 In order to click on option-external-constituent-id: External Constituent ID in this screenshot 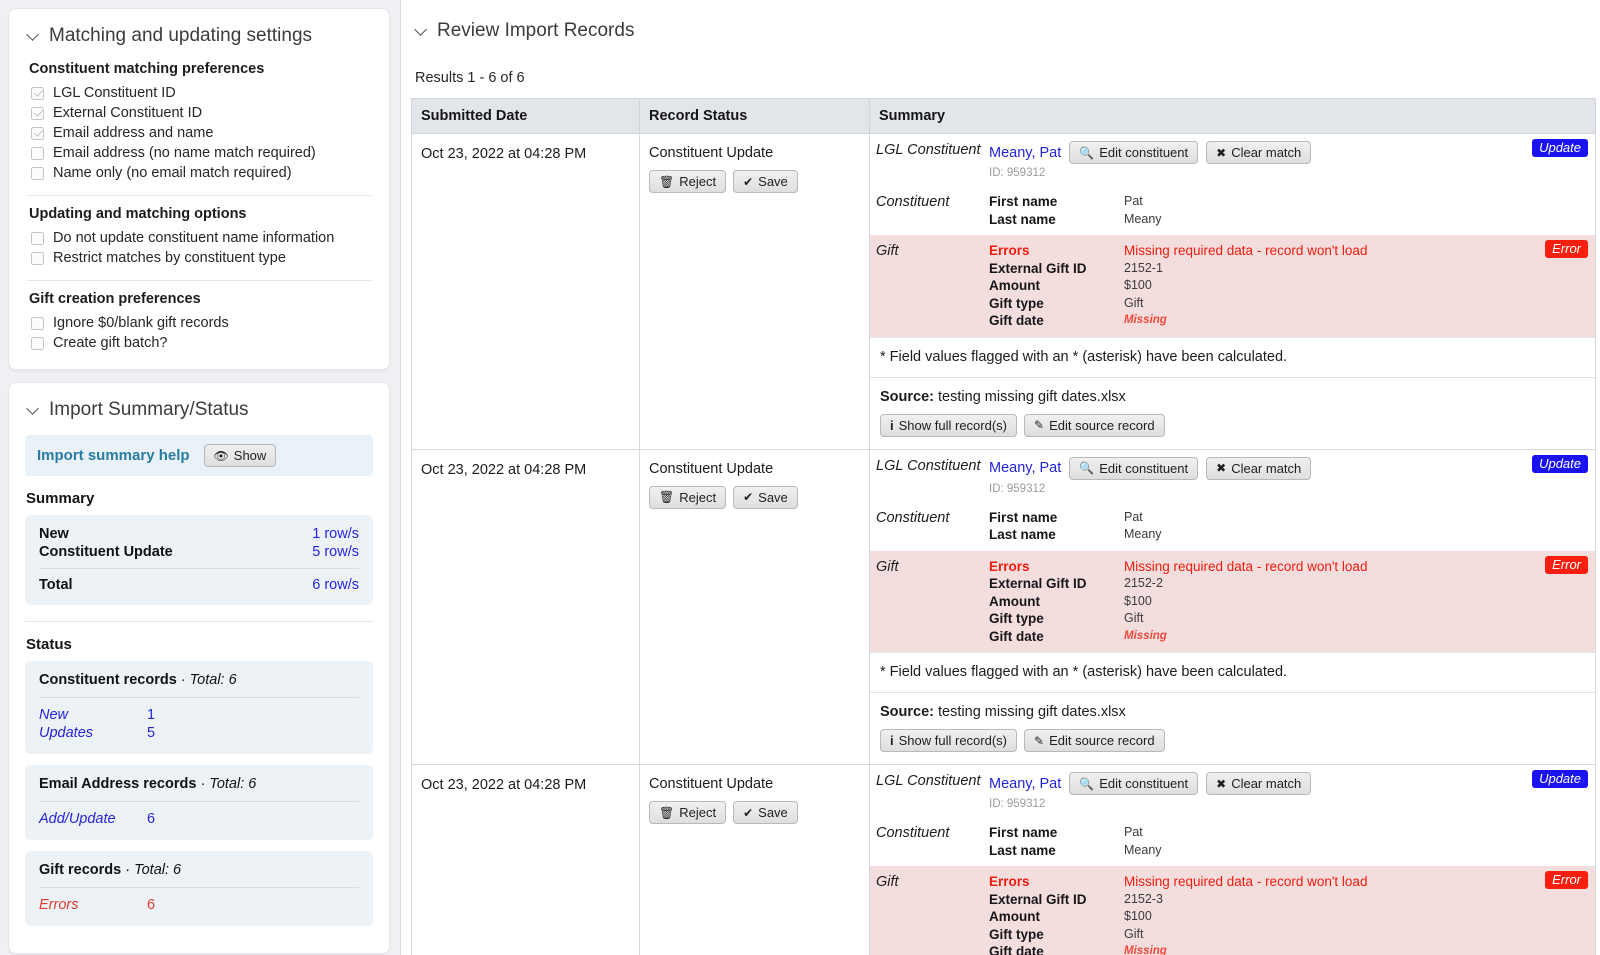, I will do `click(199, 113)`.